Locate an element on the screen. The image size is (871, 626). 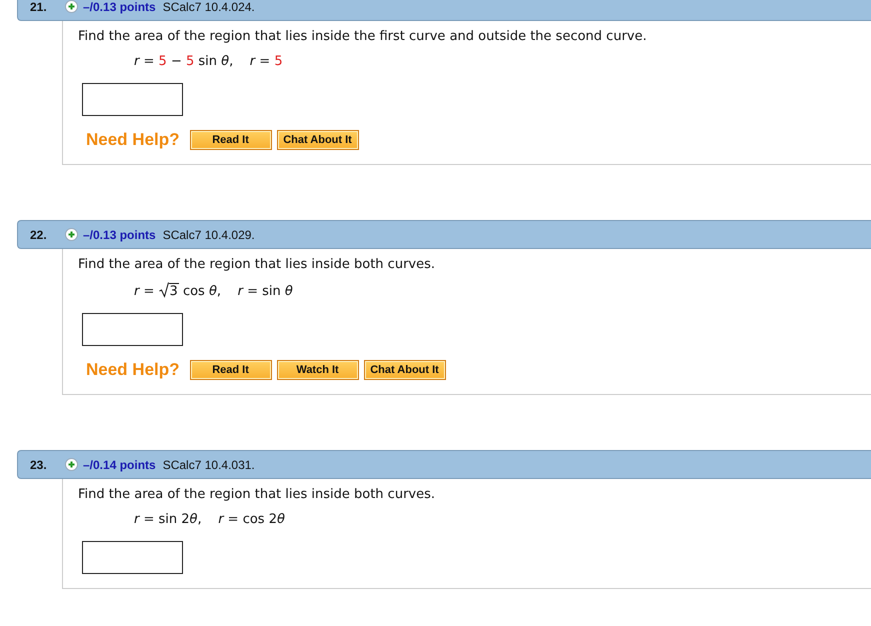
formula-text: , r = cos 2 is located at coordinates (237, 519).